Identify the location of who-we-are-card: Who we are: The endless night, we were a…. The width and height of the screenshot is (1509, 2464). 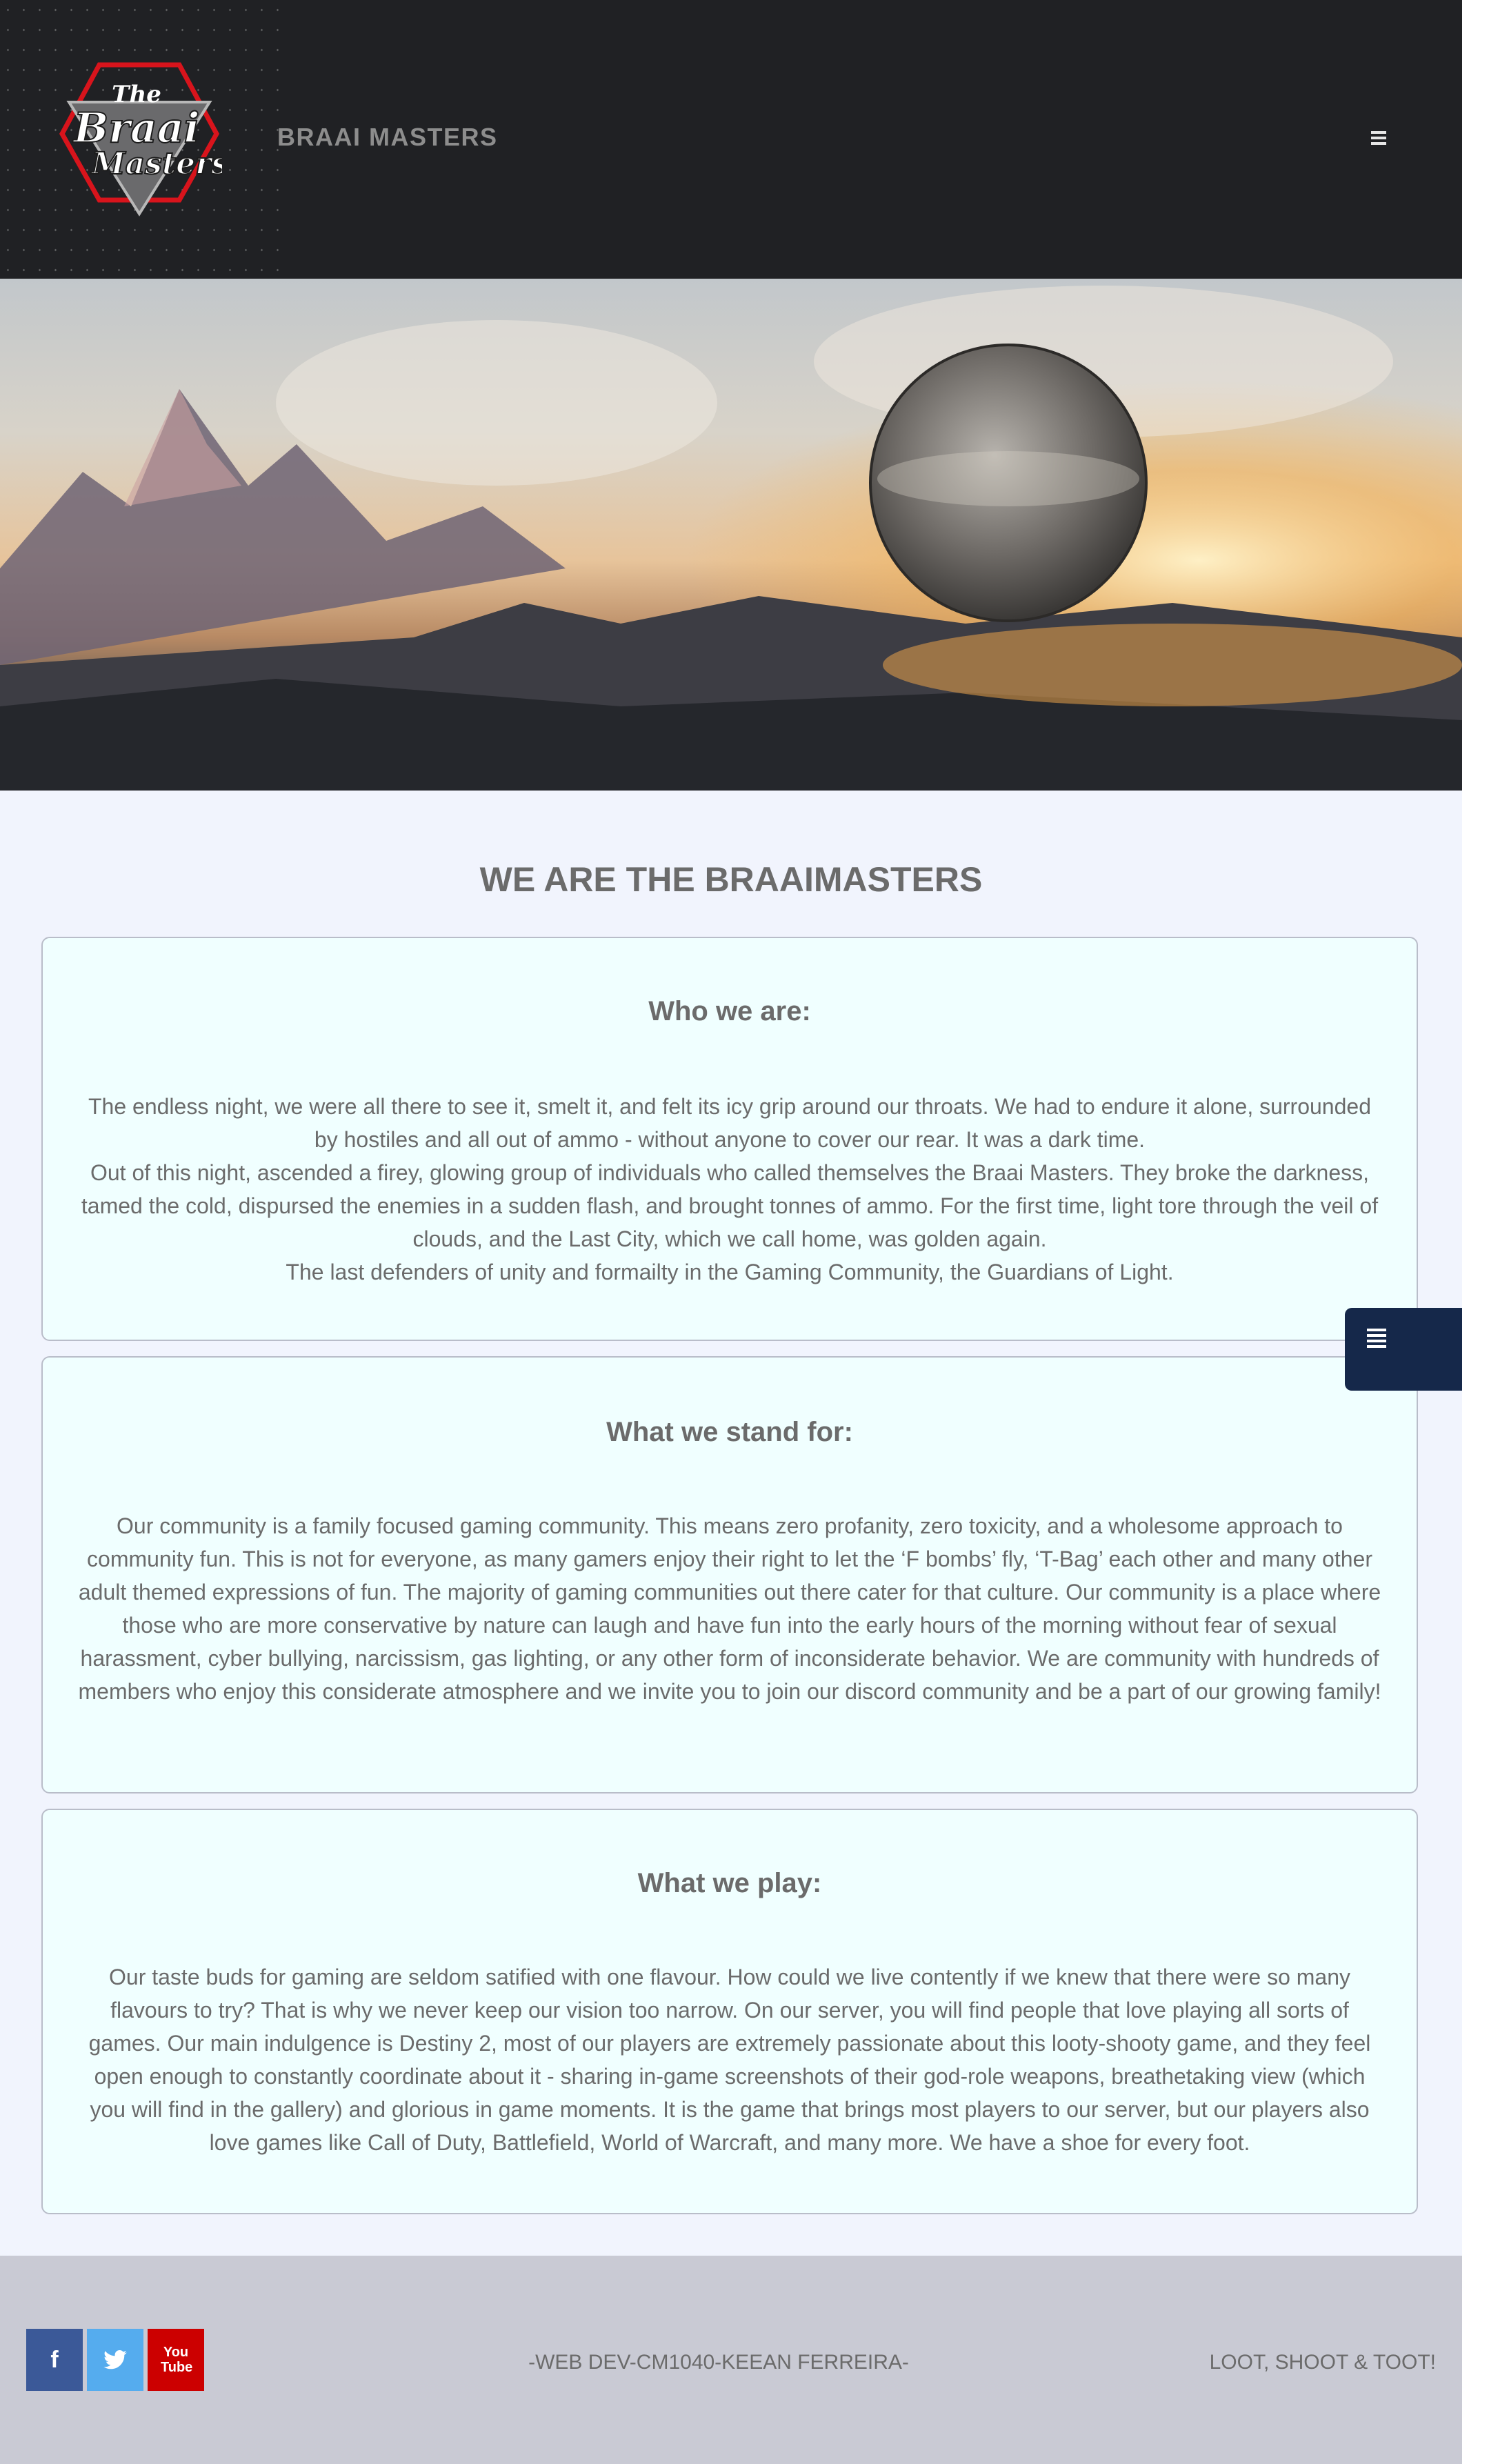
(729, 1139).